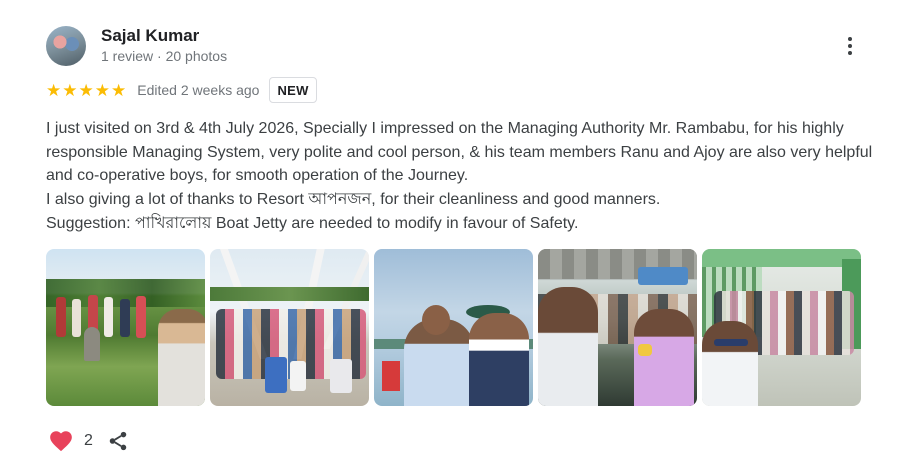 The width and height of the screenshot is (907, 472). I want to click on share-icon, so click(118, 441).